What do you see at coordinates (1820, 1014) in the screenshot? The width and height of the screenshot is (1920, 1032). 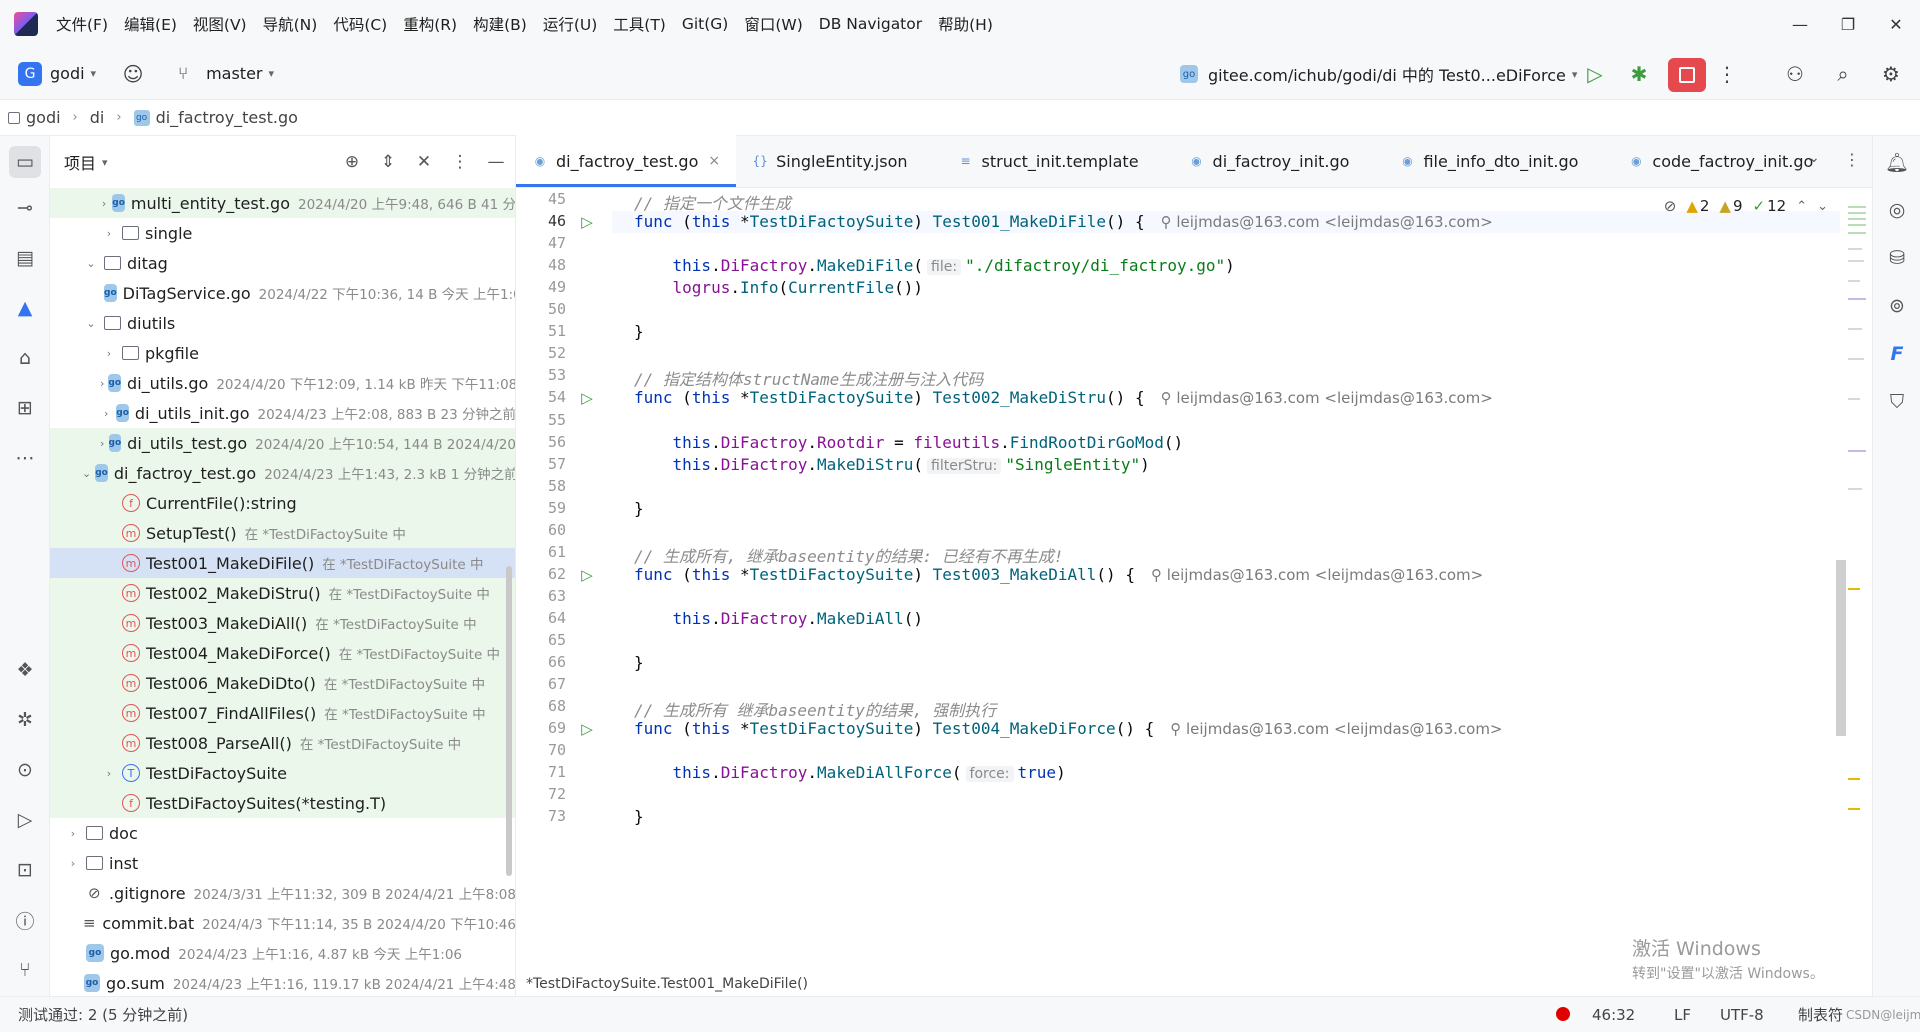 I see `indent-setting: 制表符` at bounding box center [1820, 1014].